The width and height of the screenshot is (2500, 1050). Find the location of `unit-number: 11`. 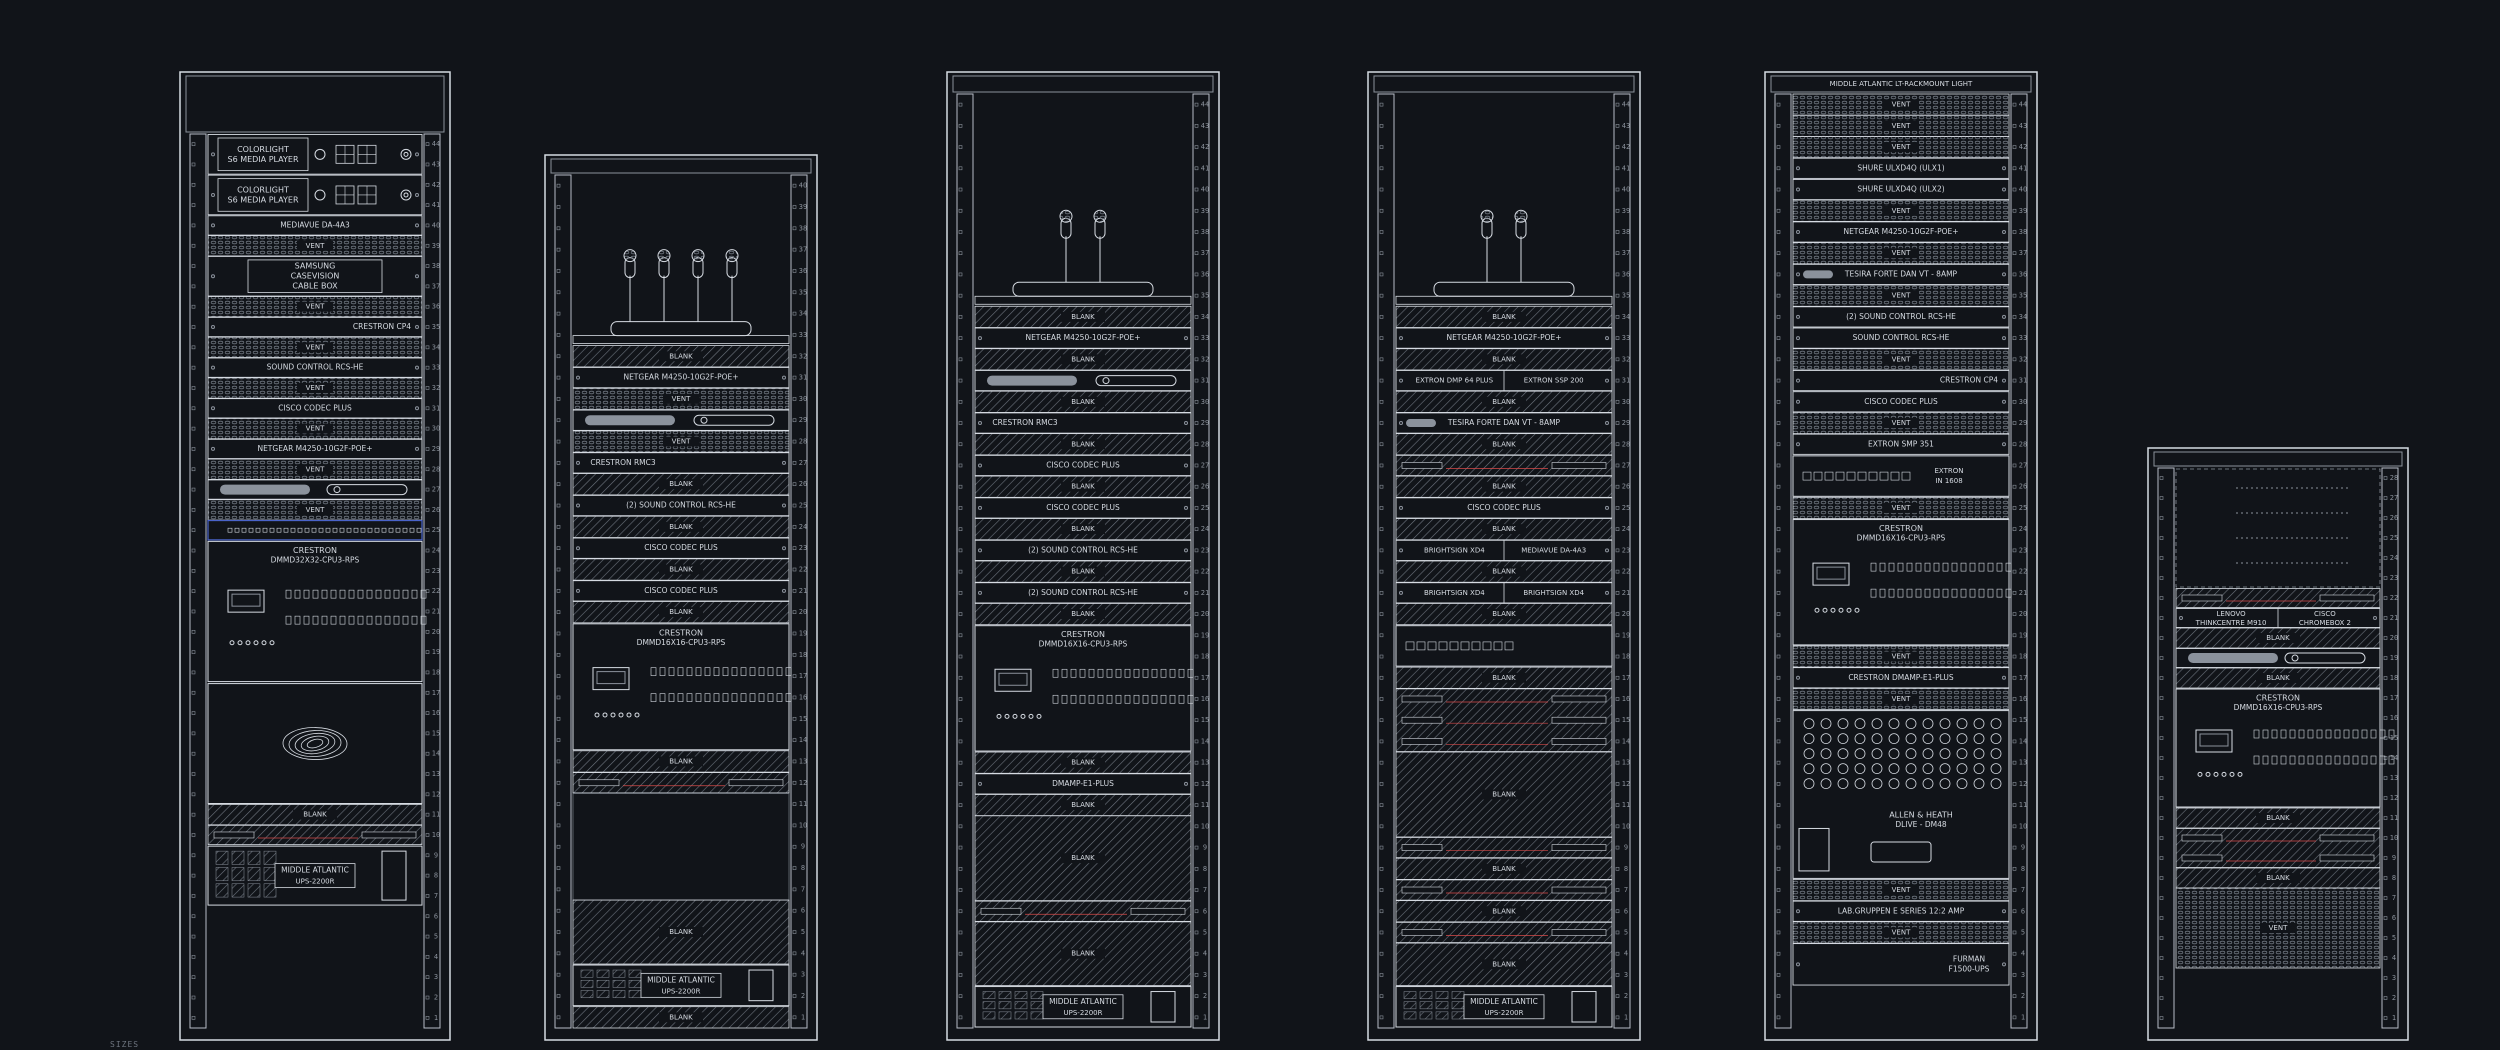

unit-number: 11 is located at coordinates (803, 804).